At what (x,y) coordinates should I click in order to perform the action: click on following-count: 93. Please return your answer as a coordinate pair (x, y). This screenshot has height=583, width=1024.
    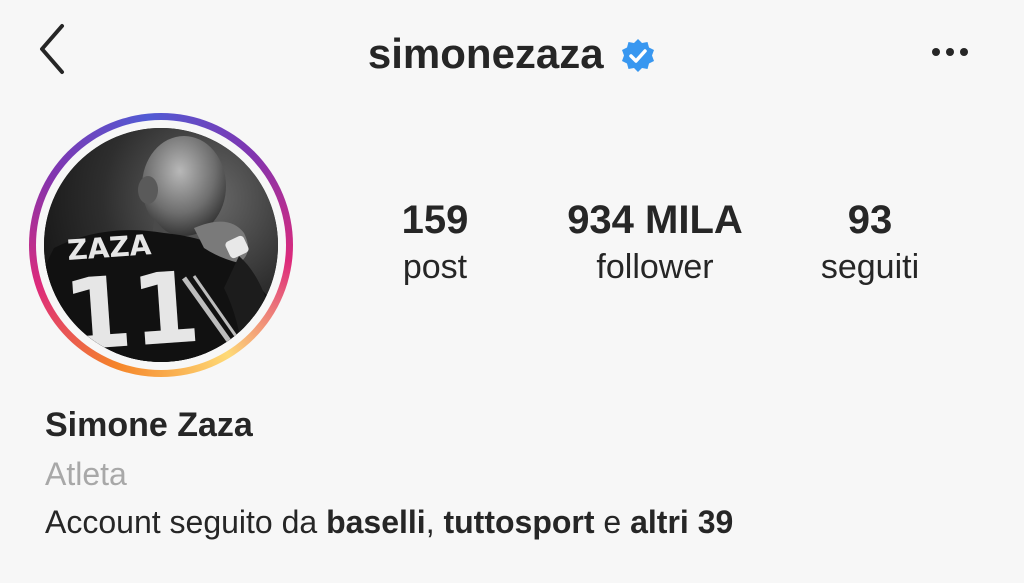
    Looking at the image, I should click on (870, 220).